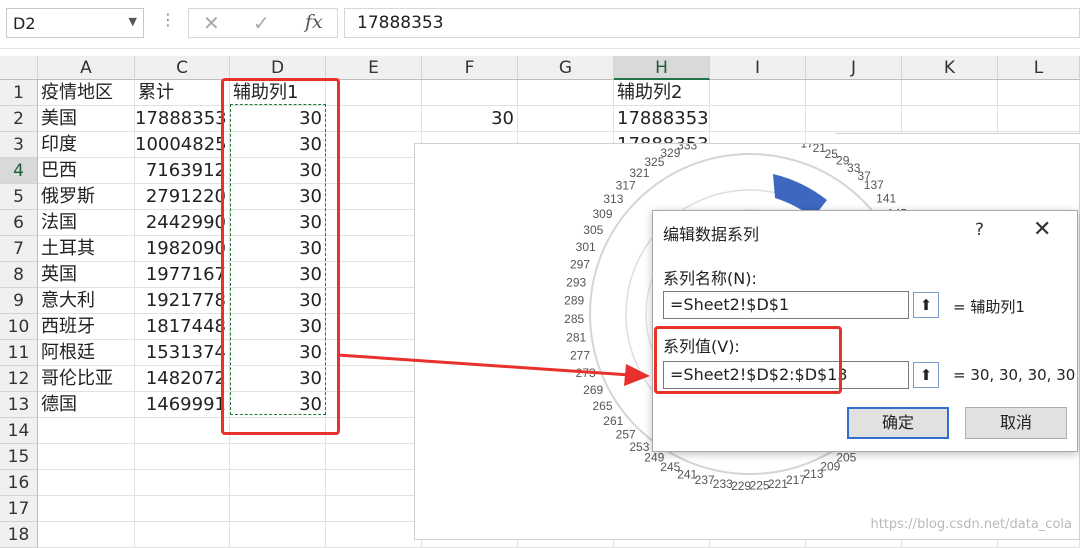  Describe the element at coordinates (950, 68) in the screenshot. I see `column-header-k: K` at that location.